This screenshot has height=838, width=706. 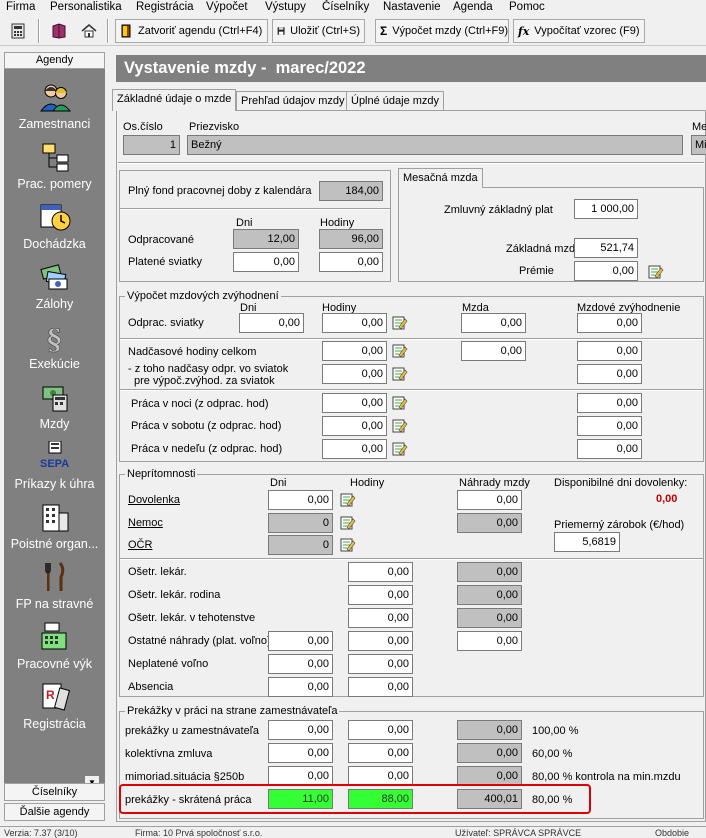 What do you see at coordinates (544, 249) in the screenshot?
I see `zakladna-mzda-label: Základná mzda` at bounding box center [544, 249].